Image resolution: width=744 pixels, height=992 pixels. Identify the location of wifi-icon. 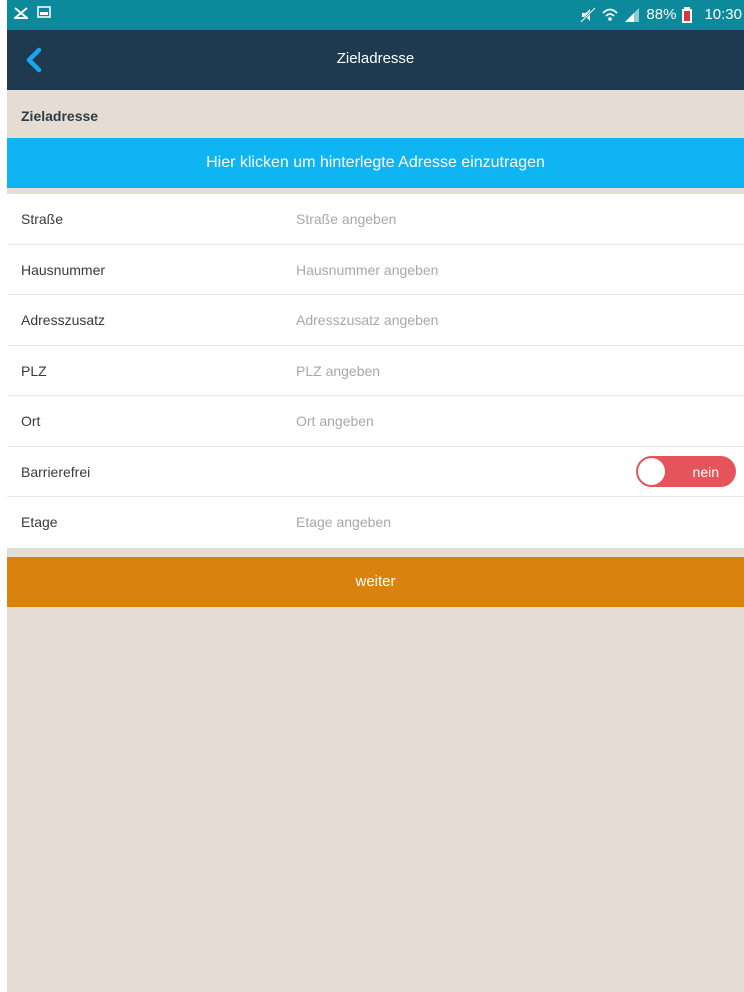
(610, 15).